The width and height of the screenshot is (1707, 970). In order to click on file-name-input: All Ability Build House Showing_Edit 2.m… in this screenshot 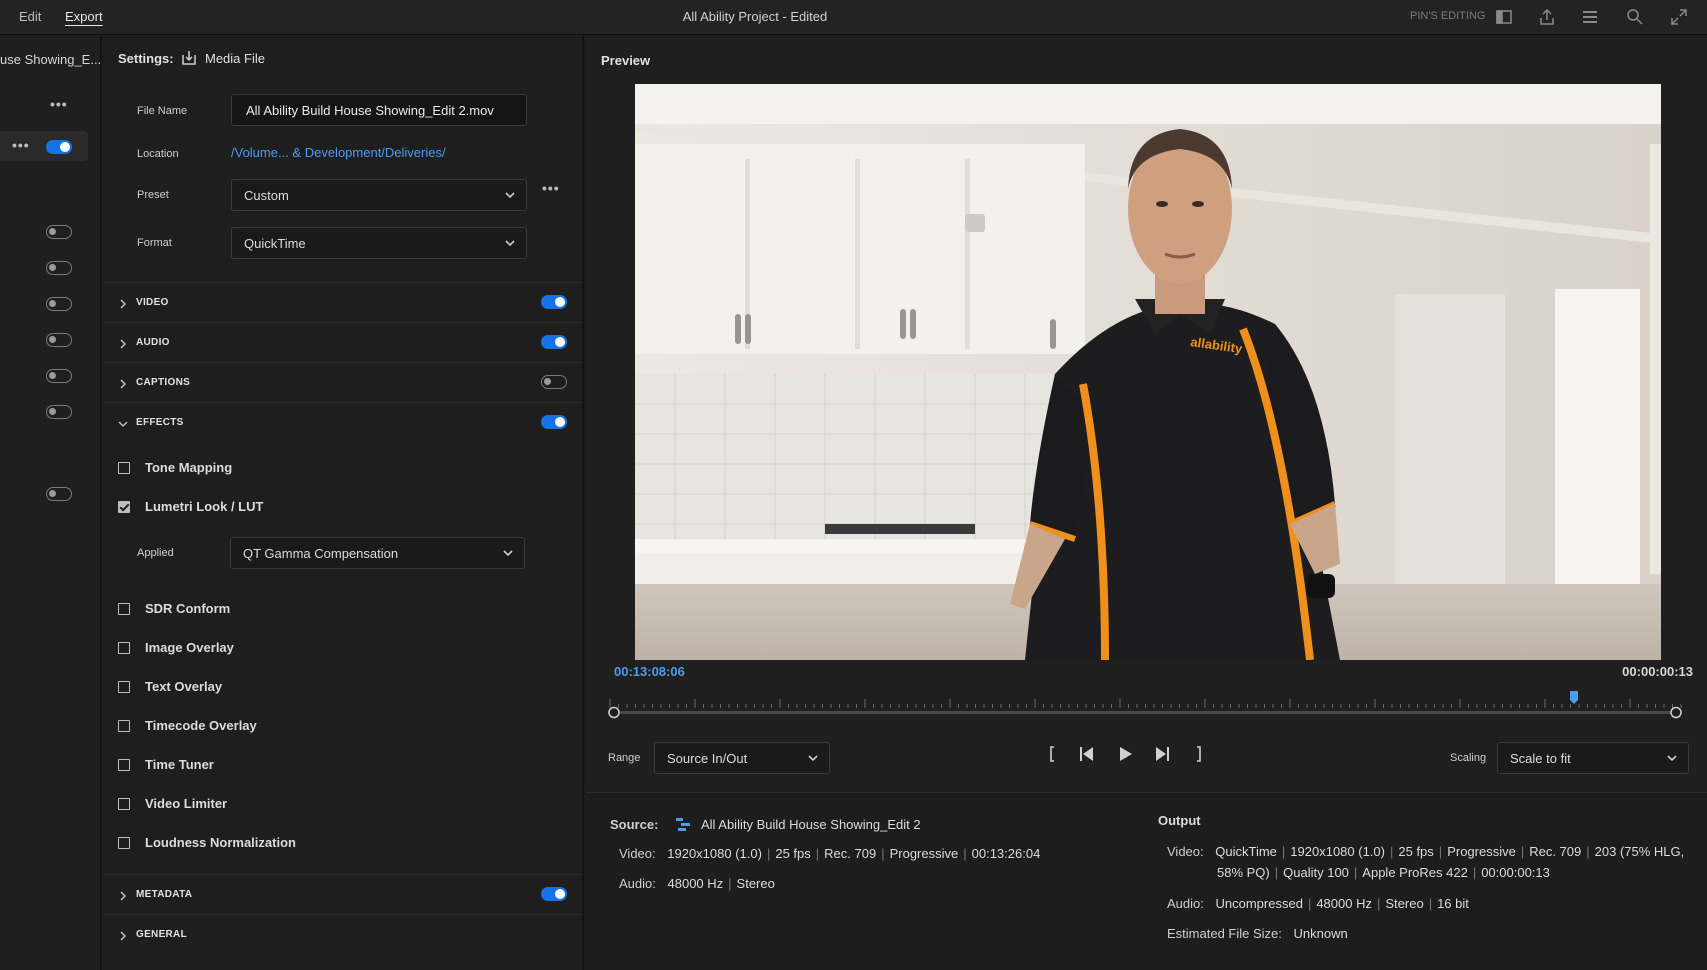, I will do `click(379, 110)`.